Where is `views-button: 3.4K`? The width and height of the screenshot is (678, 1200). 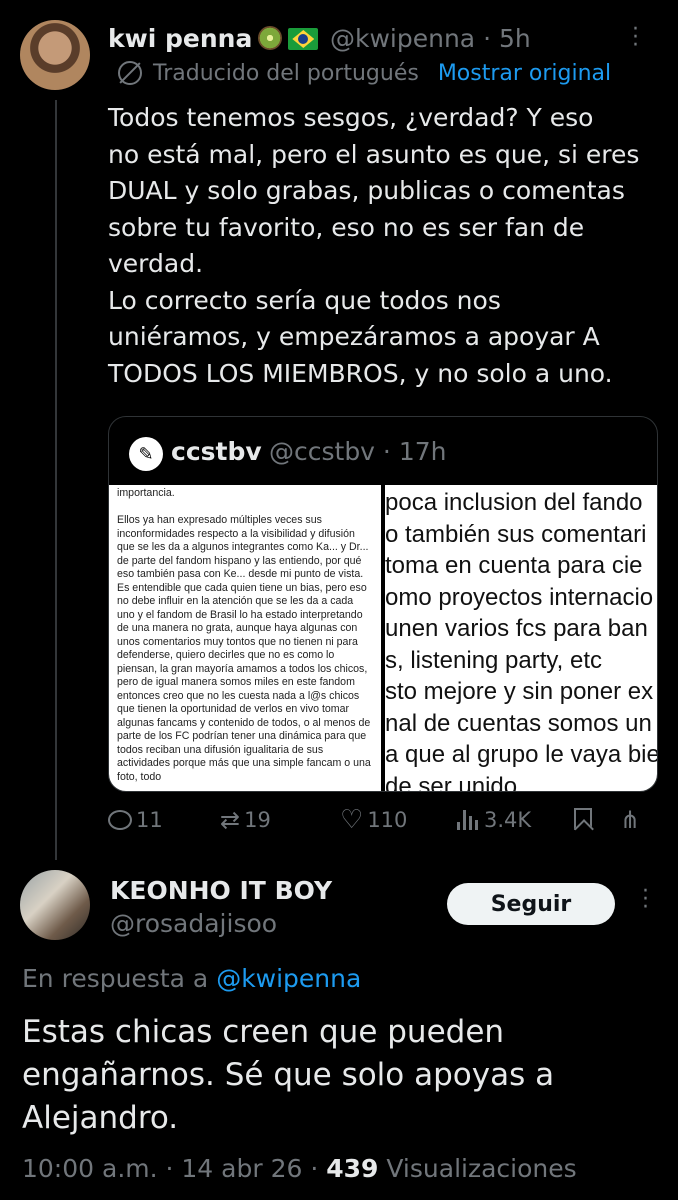
views-button: 3.4K is located at coordinates (493, 820).